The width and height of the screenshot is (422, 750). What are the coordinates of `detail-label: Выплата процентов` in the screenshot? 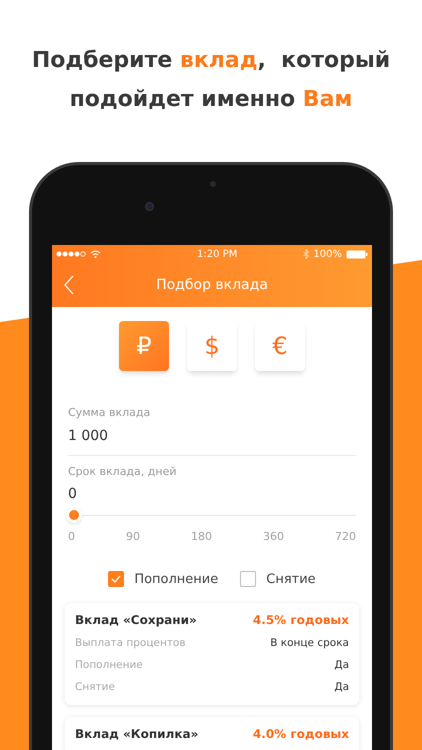 It's located at (130, 644).